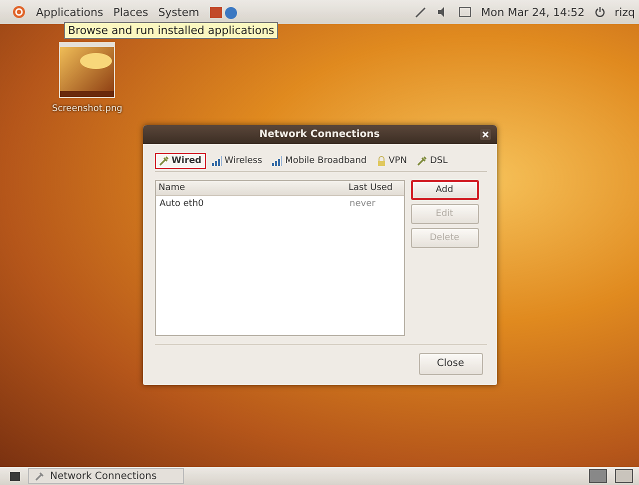  What do you see at coordinates (375, 204) in the screenshot?
I see `table-cell: never` at bounding box center [375, 204].